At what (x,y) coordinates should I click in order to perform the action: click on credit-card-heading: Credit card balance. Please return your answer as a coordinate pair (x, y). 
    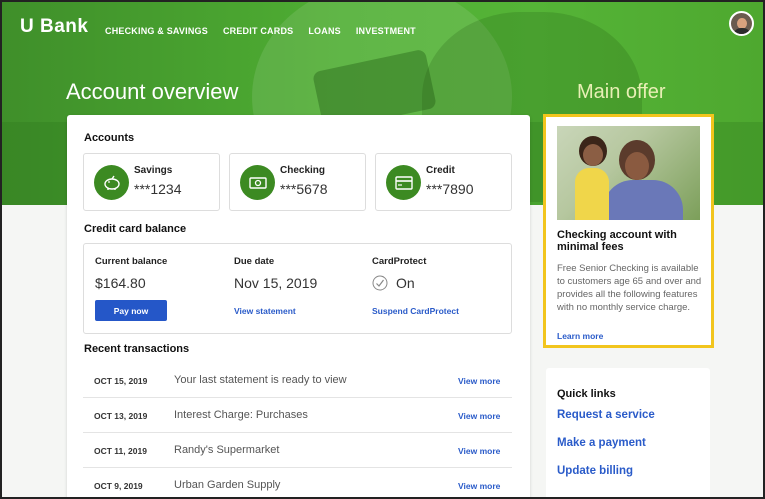
    Looking at the image, I should click on (135, 229).